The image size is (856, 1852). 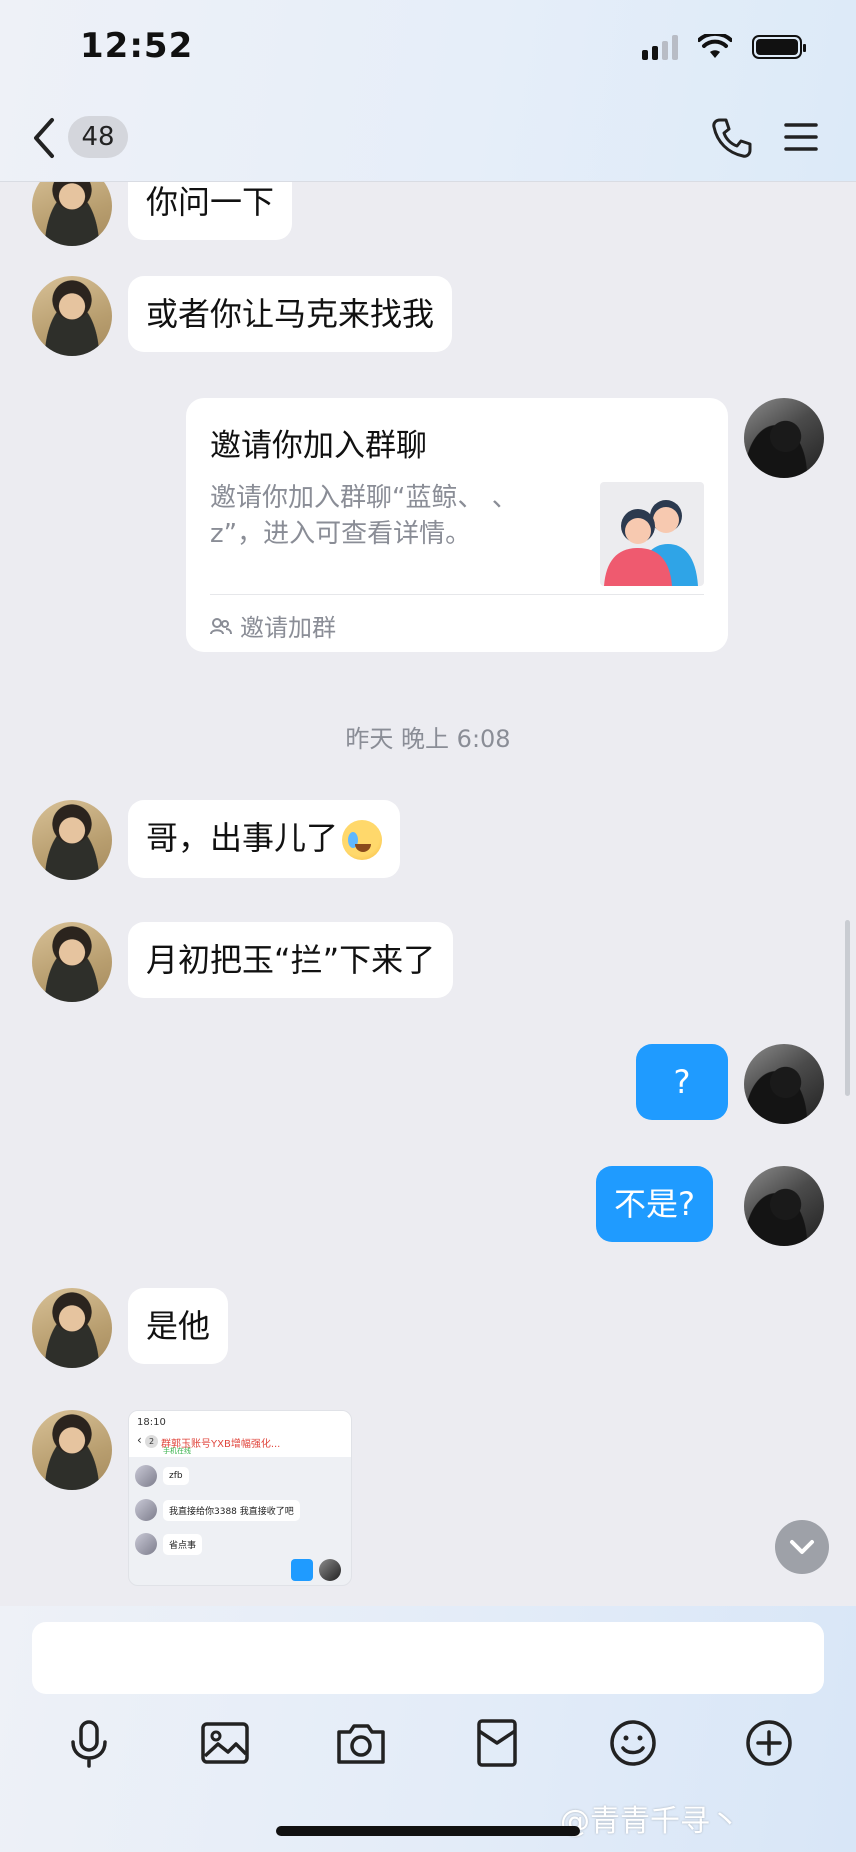 I want to click on chevron-down-icon, so click(x=802, y=1547).